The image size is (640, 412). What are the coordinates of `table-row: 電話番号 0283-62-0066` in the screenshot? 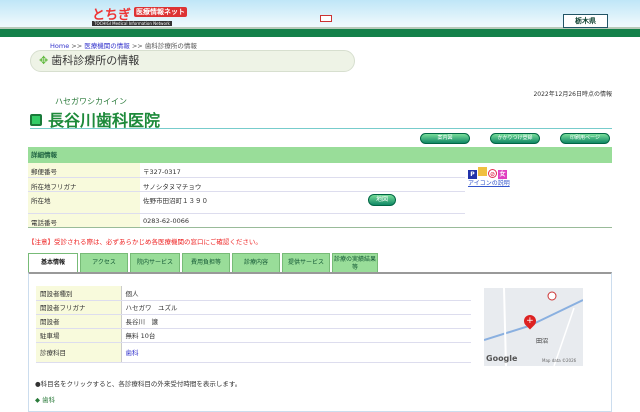 It's located at (246, 220).